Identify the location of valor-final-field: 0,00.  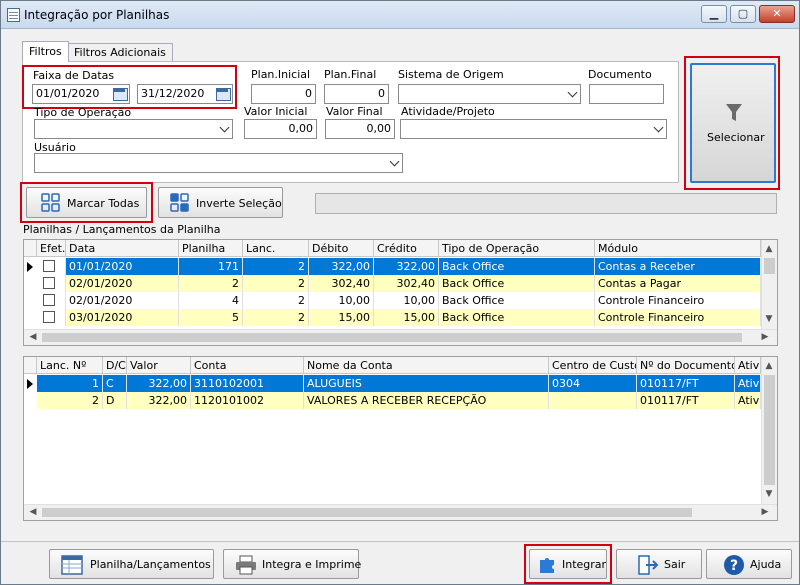
(360, 129).